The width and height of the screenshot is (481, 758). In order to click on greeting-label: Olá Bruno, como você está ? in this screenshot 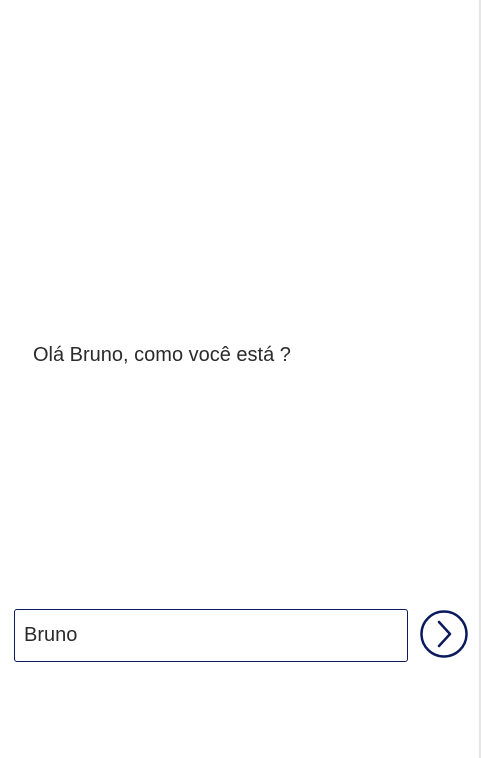, I will do `click(162, 355)`.